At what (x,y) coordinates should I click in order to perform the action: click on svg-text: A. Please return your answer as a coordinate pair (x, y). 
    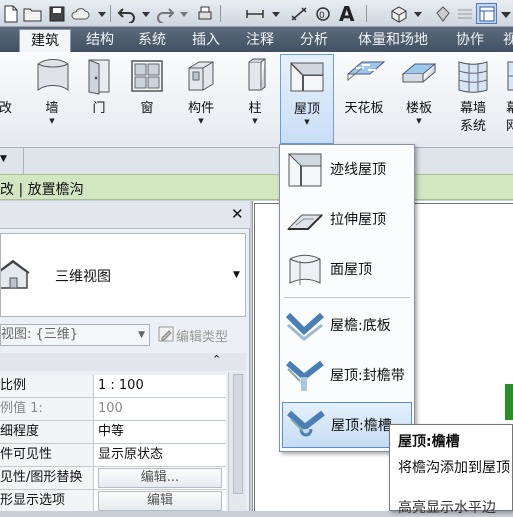
    Looking at the image, I should click on (347, 14).